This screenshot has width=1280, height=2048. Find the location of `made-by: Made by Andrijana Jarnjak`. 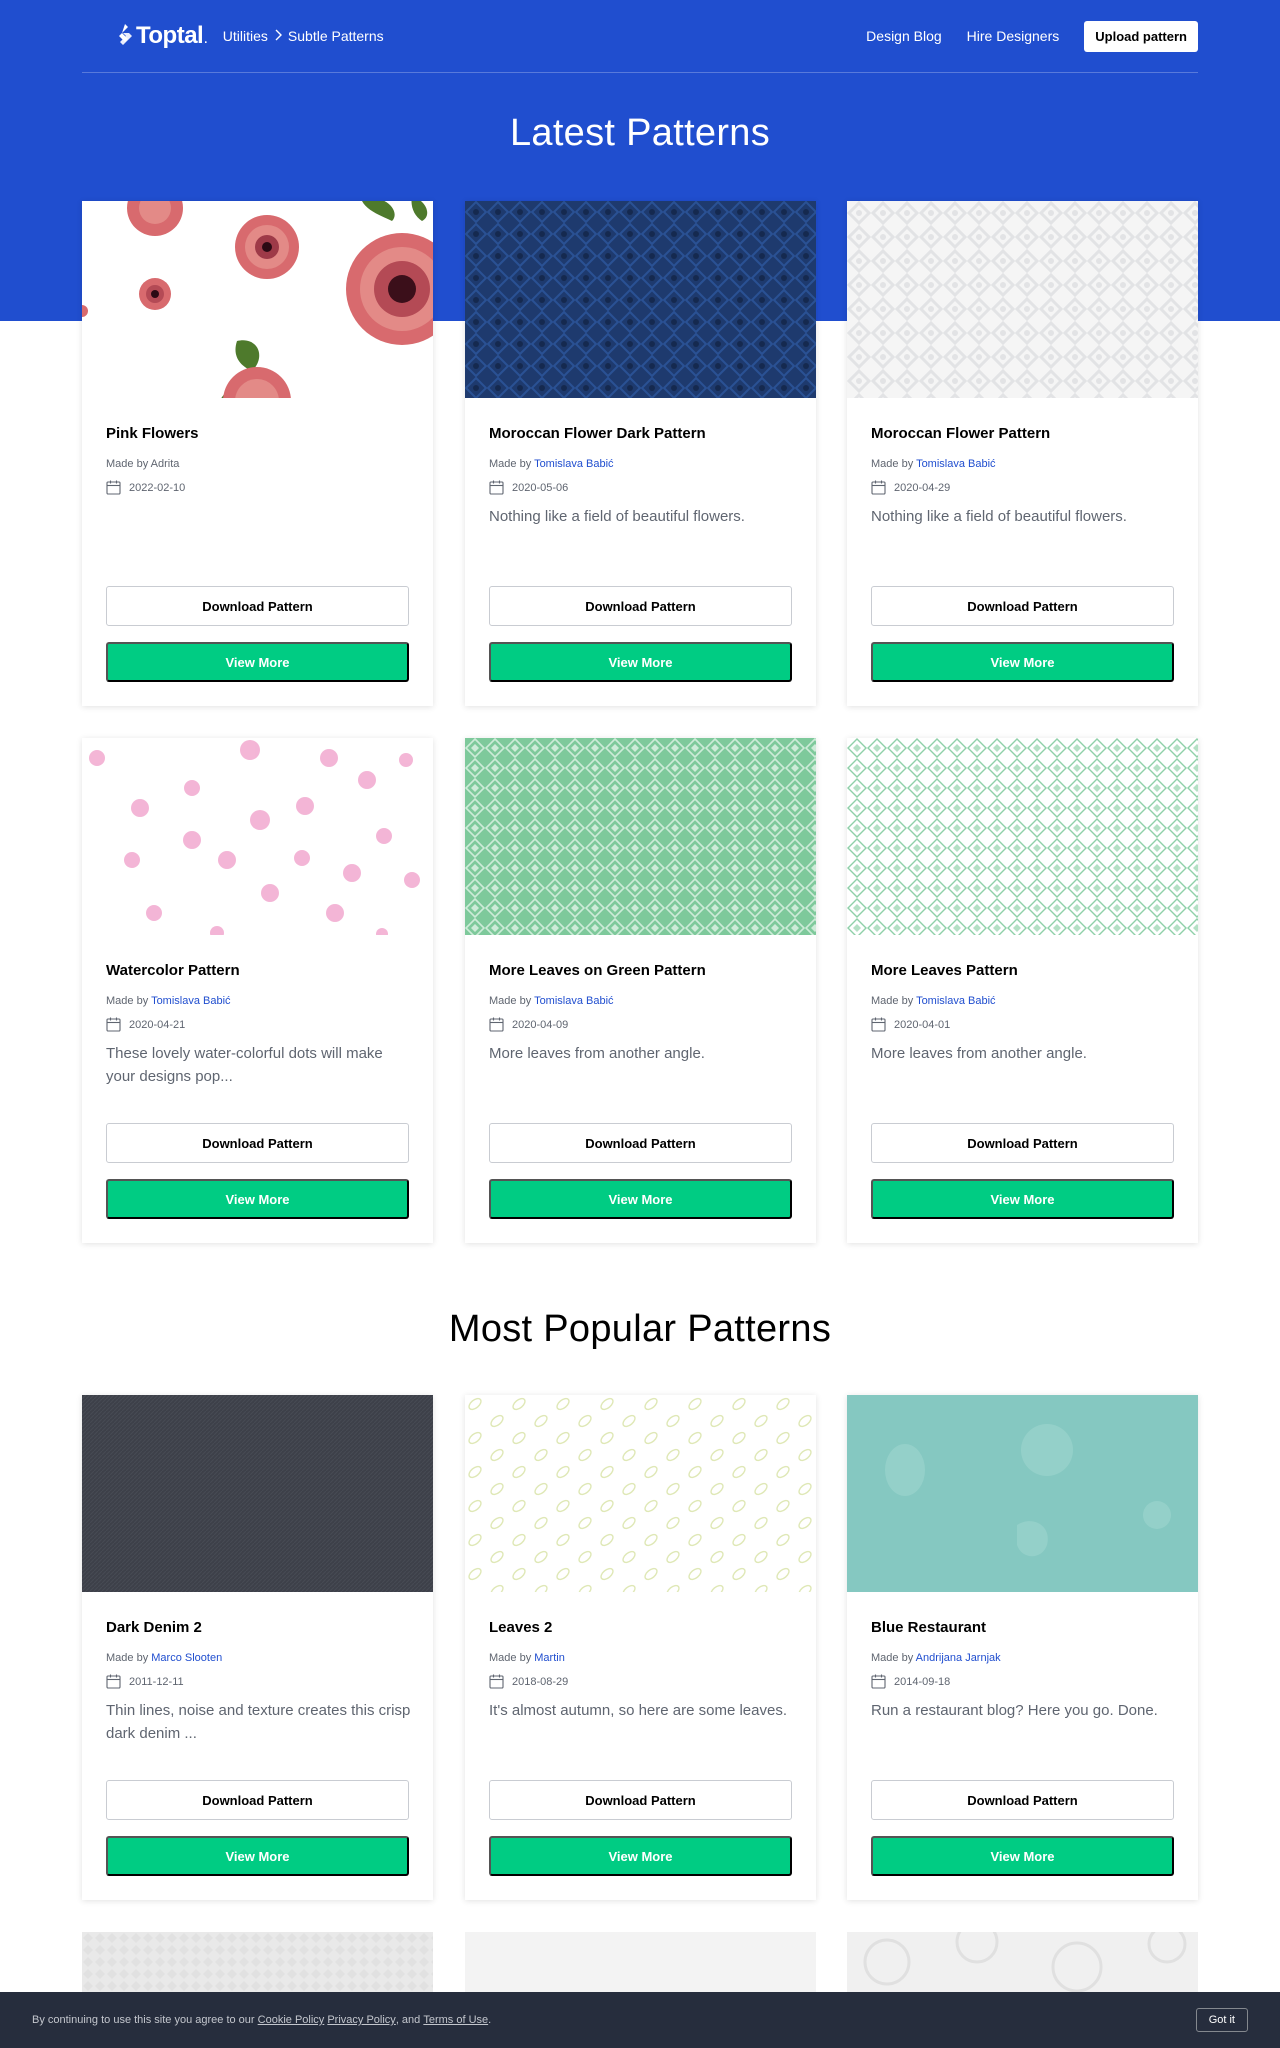

made-by: Made by Andrijana Jarnjak is located at coordinates (936, 1658).